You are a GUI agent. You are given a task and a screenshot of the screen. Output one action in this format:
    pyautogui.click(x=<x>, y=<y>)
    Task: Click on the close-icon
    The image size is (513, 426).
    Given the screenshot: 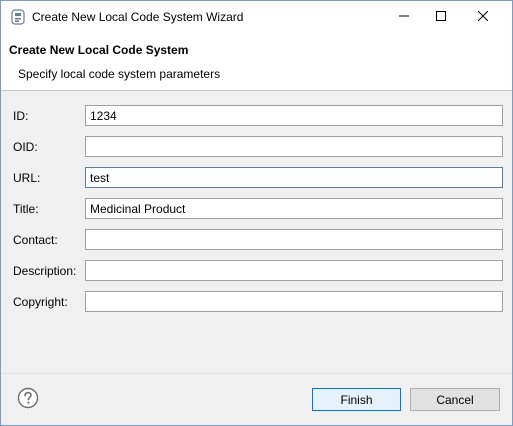 What is the action you would take?
    pyautogui.click(x=483, y=17)
    